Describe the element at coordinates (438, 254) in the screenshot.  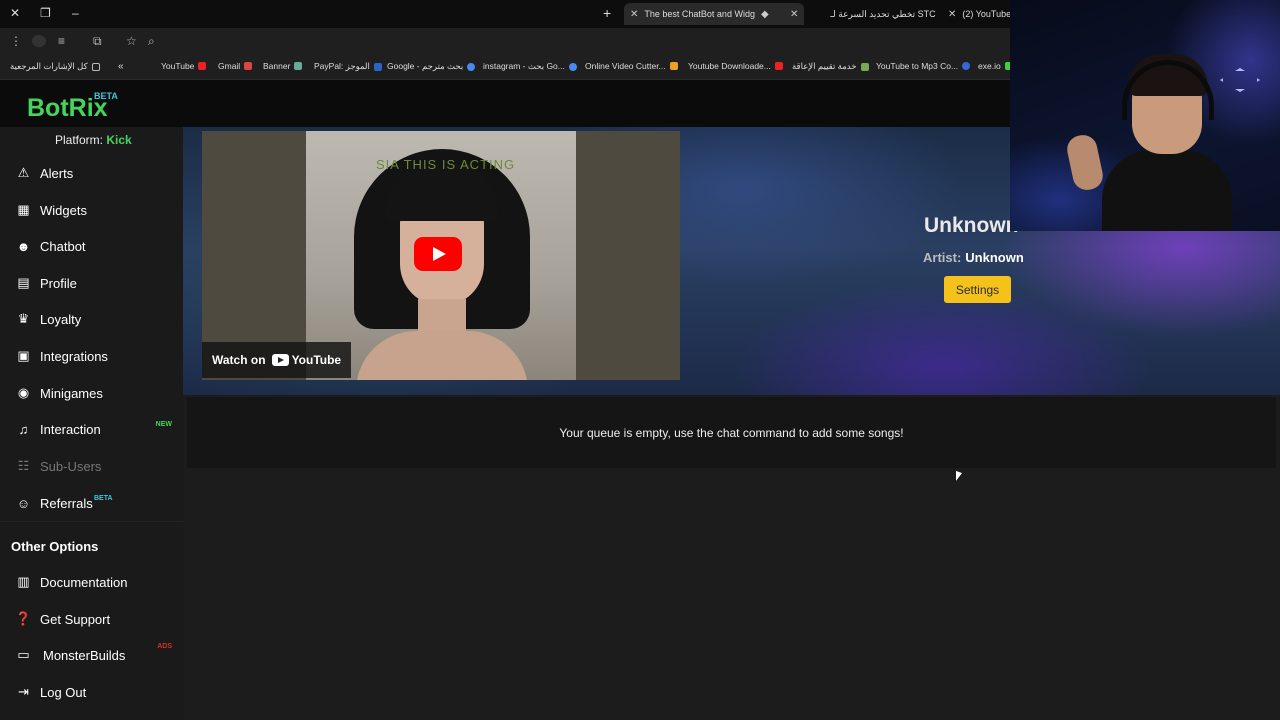
I see `youtube-play-button` at that location.